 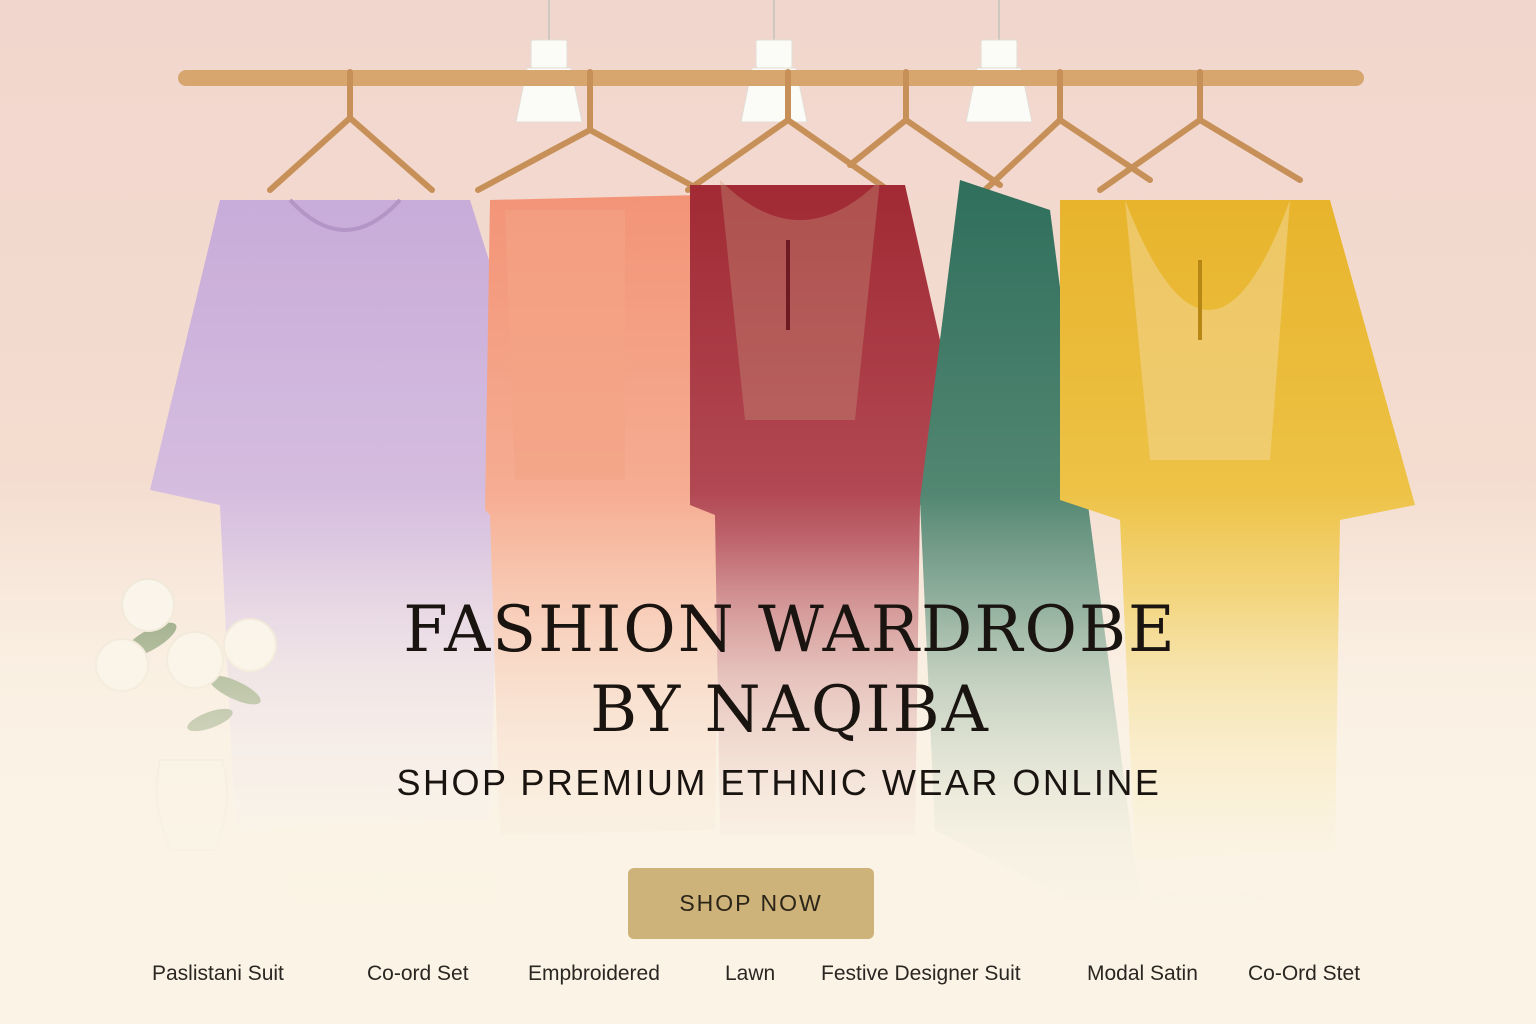 What do you see at coordinates (785, 131) in the screenshot?
I see `hangers` at bounding box center [785, 131].